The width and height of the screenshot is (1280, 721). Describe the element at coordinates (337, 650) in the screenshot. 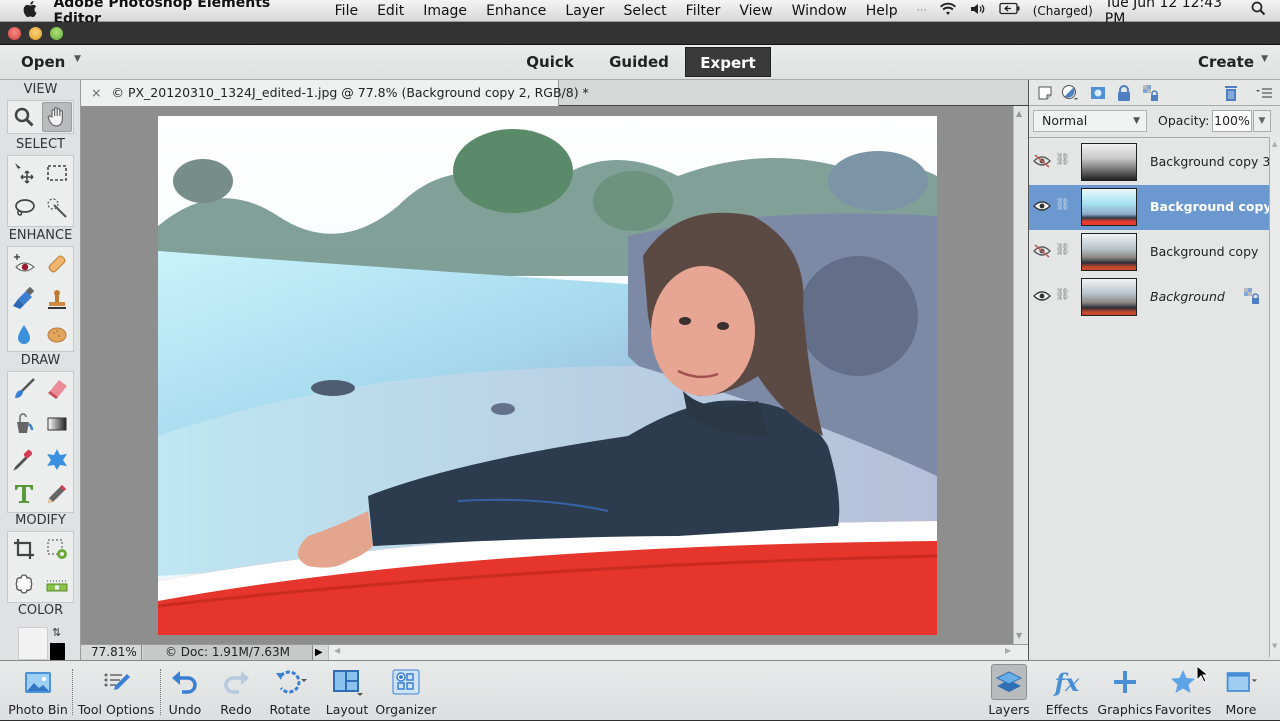

I see `scroll-left-arrow-icon: ◀` at that location.